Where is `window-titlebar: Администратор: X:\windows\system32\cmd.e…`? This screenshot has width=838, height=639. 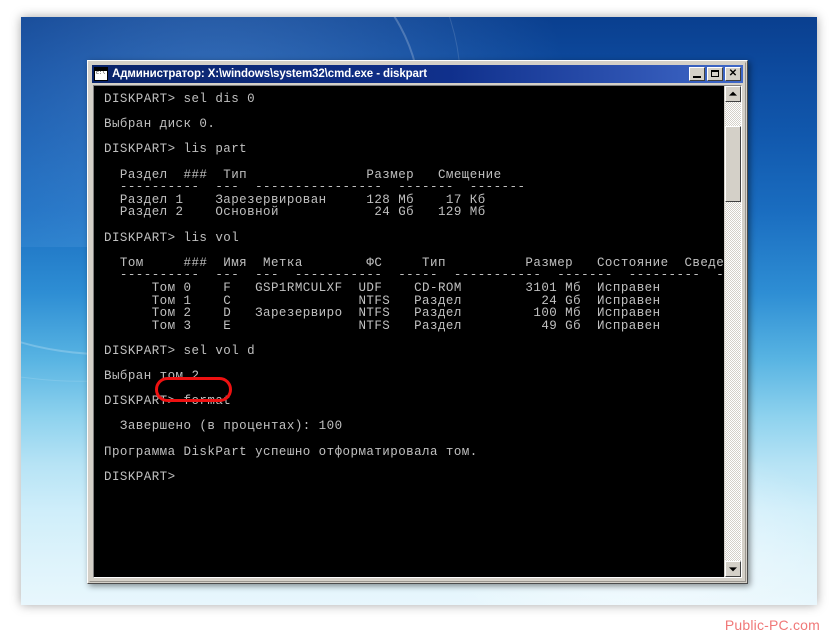 window-titlebar: Администратор: X:\windows\system32\cmd.e… is located at coordinates (417, 74).